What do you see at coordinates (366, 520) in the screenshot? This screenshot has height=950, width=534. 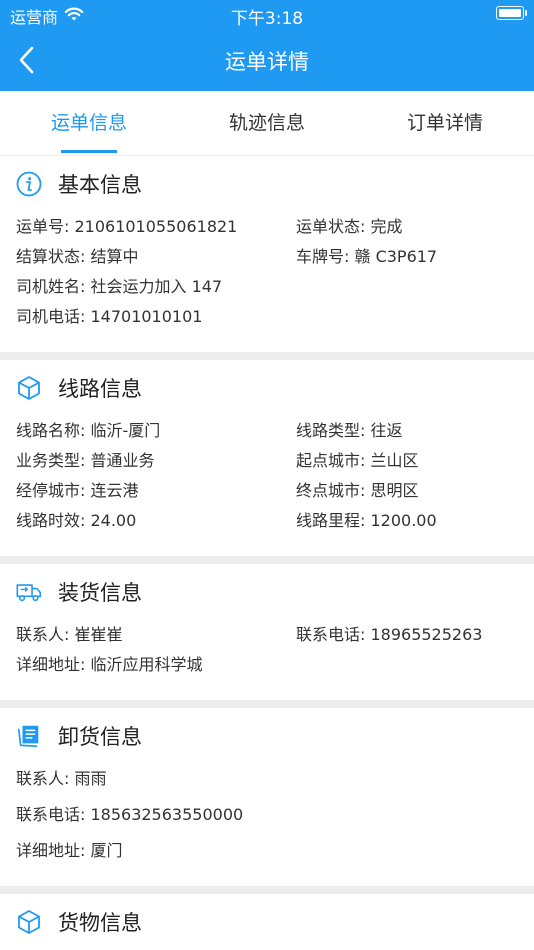 I see `route-mileage: 线路里程: 1200.00` at bounding box center [366, 520].